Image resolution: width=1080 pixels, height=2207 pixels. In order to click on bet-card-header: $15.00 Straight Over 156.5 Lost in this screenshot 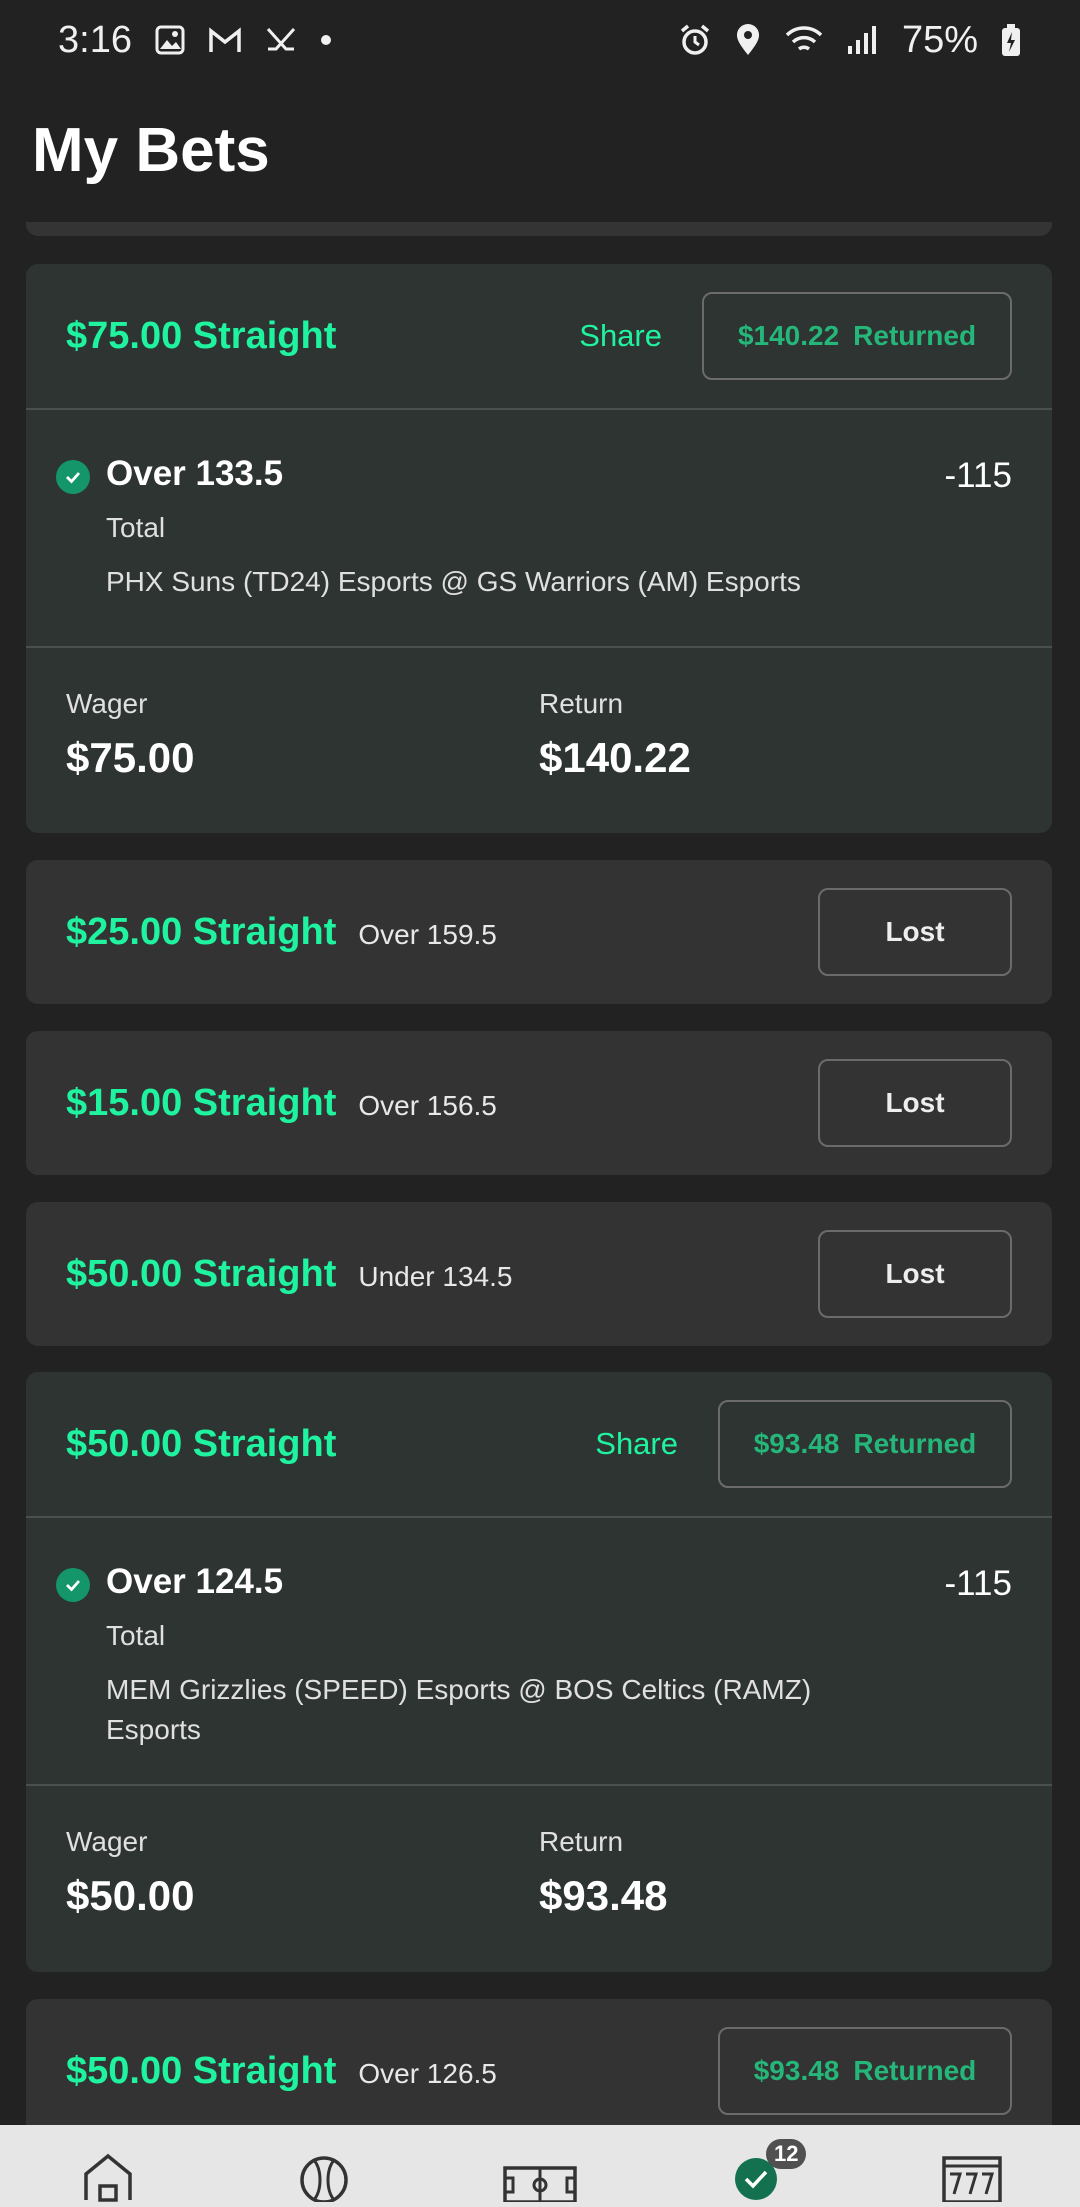, I will do `click(539, 1103)`.